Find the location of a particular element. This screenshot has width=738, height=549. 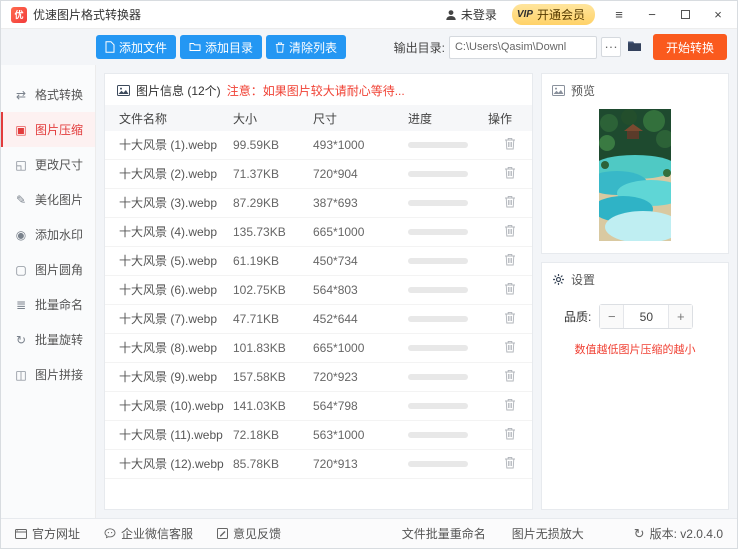

resize-icon: ◱ is located at coordinates (21, 164).